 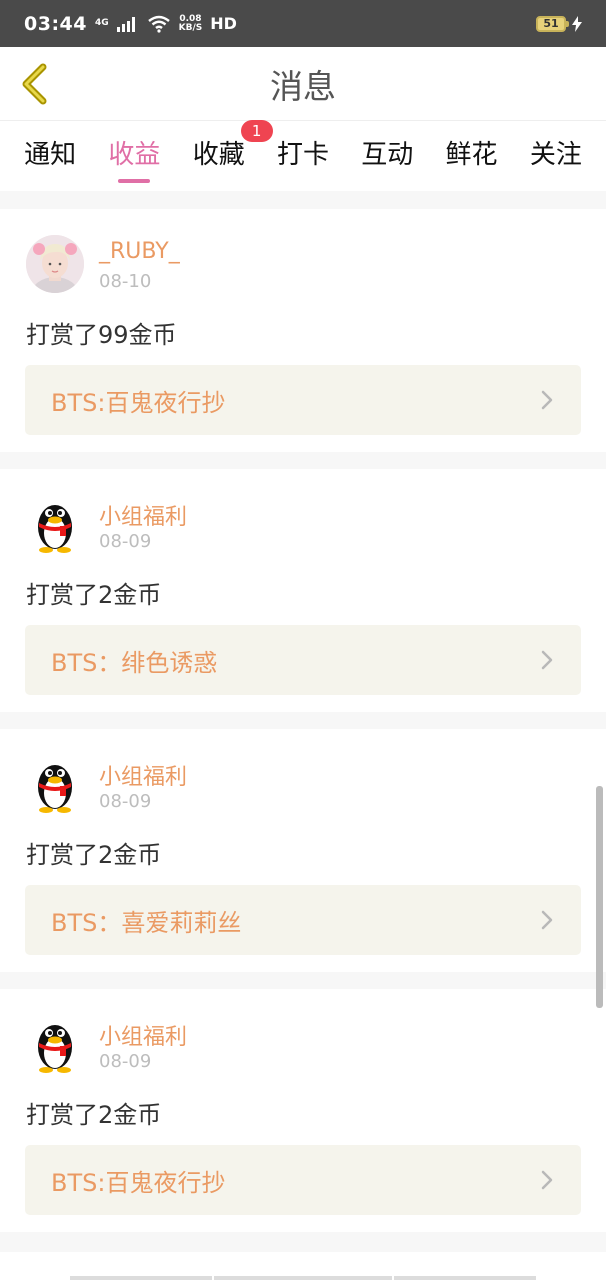 I want to click on network-label: 4G, so click(x=101, y=23).